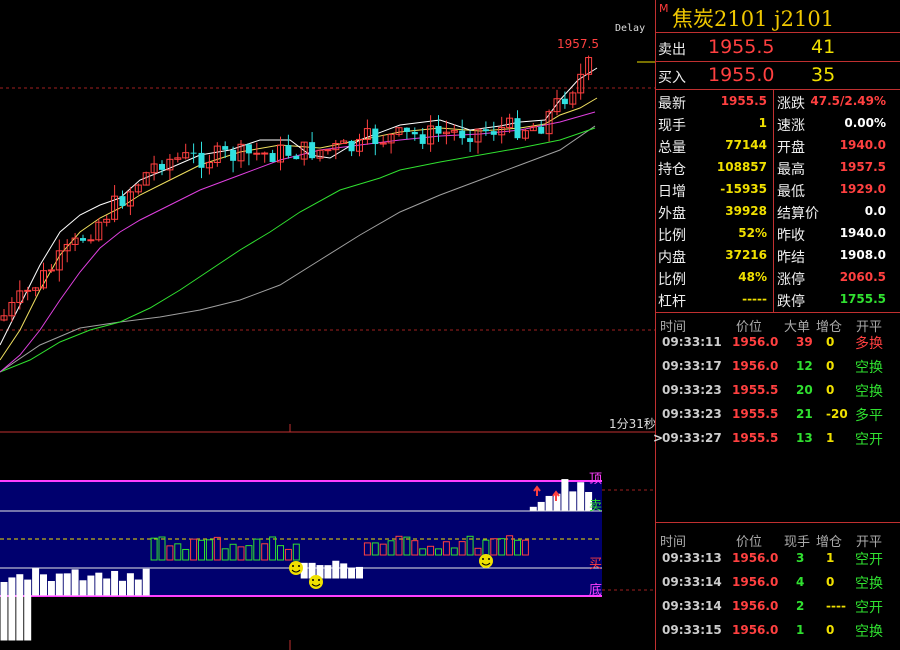  I want to click on qty-cell: 20, so click(804, 390).